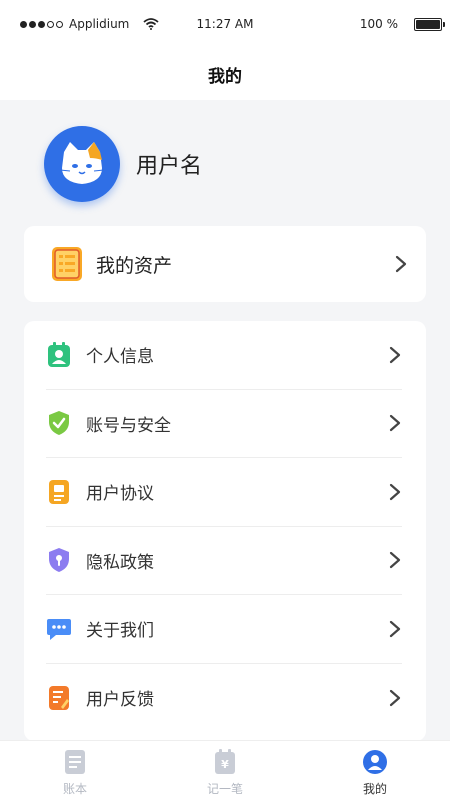 The width and height of the screenshot is (450, 800). Describe the element at coordinates (120, 562) in the screenshot. I see `menu-label: 隐私政策` at that location.